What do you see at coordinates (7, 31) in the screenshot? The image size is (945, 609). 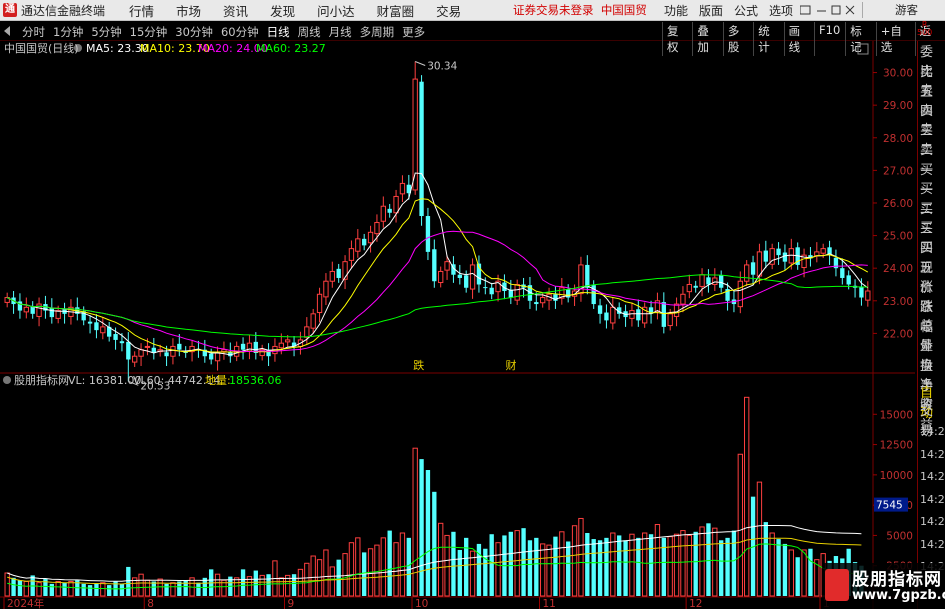 I see `collapse-arrow-icon` at bounding box center [7, 31].